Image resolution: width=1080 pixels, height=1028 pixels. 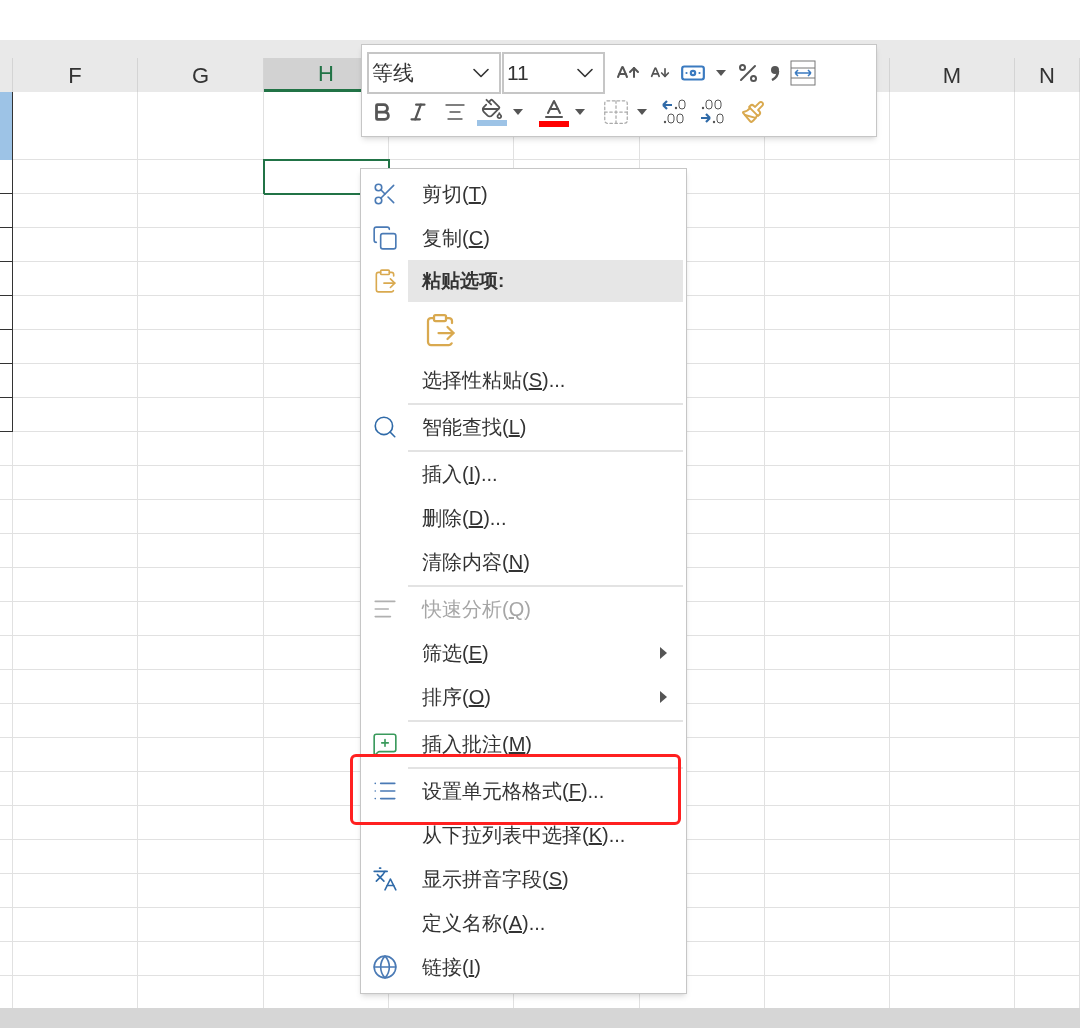 I want to click on column-header: M, so click(x=952, y=75).